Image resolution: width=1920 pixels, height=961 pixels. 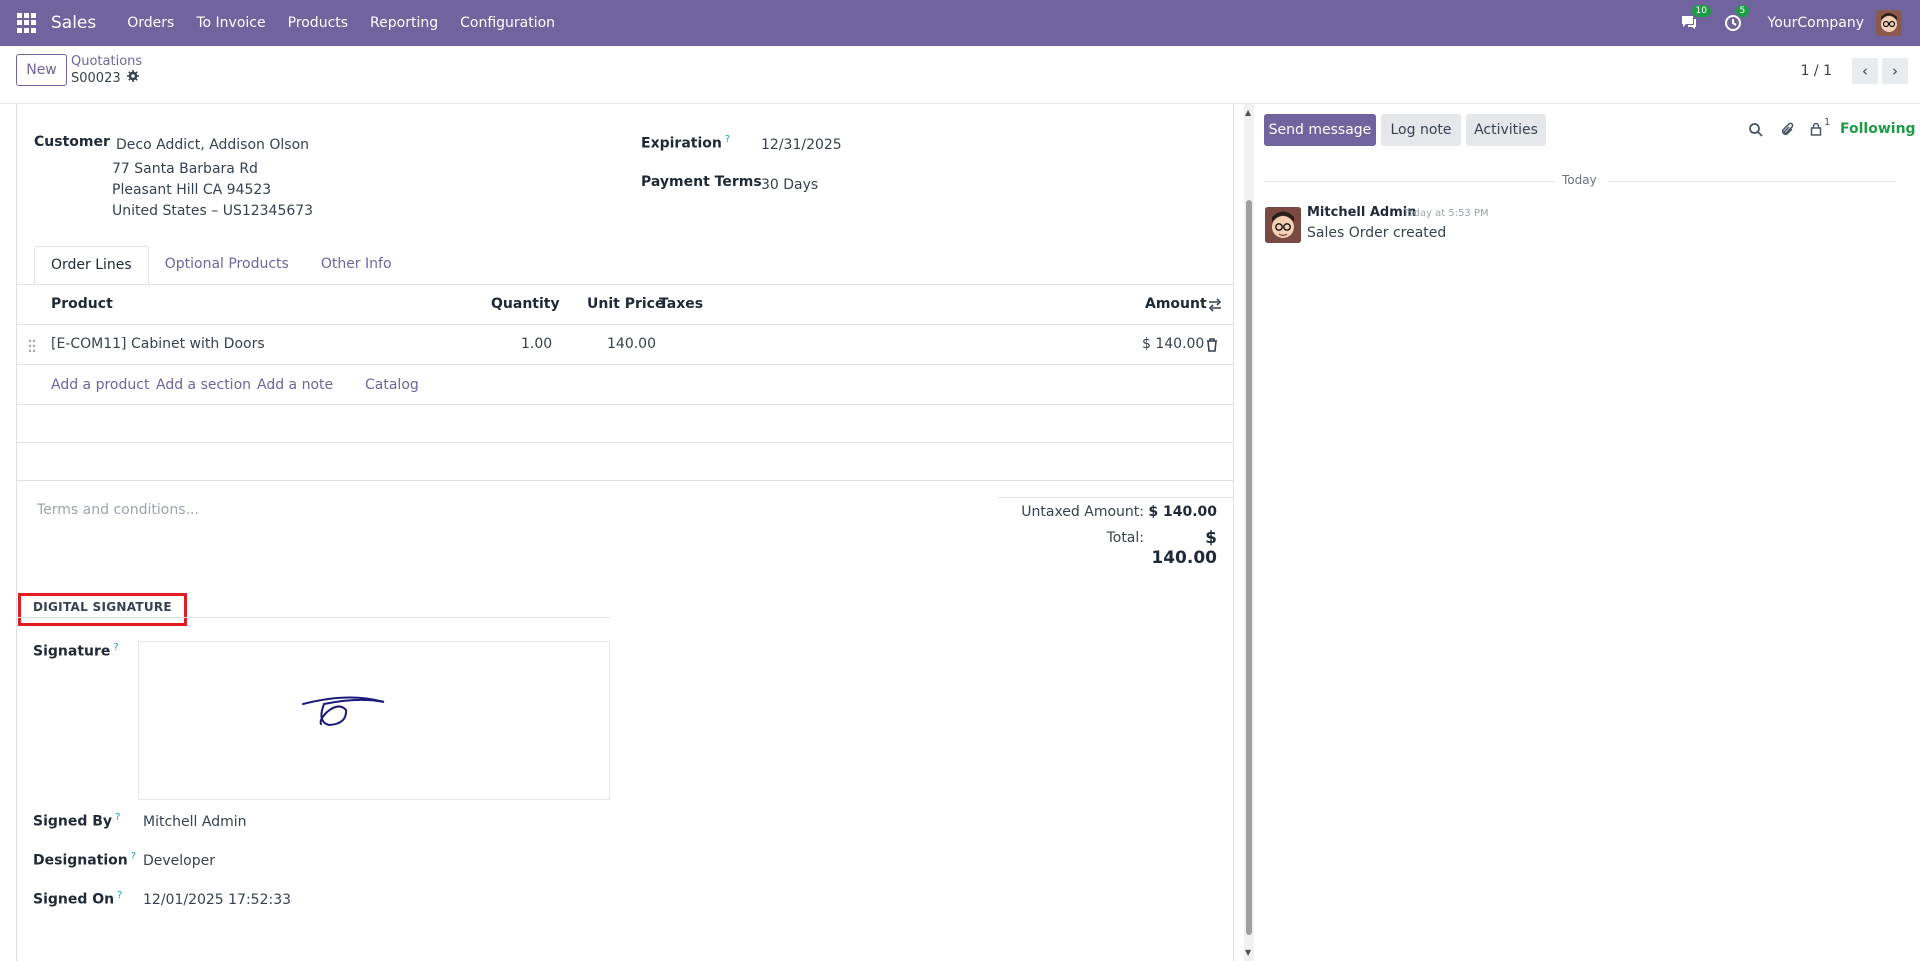 What do you see at coordinates (132, 78) in the screenshot?
I see `gear-icon` at bounding box center [132, 78].